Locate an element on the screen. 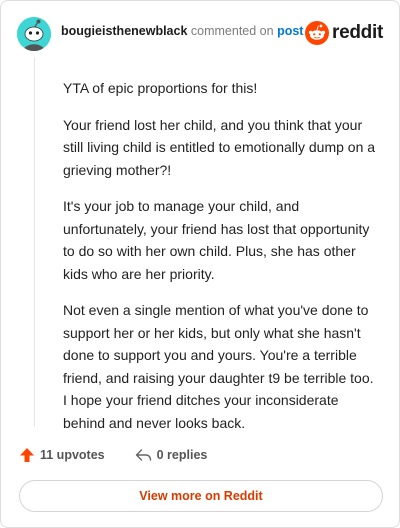 Image resolution: width=400 pixels, height=528 pixels. reddit-brand: reddit is located at coordinates (344, 33).